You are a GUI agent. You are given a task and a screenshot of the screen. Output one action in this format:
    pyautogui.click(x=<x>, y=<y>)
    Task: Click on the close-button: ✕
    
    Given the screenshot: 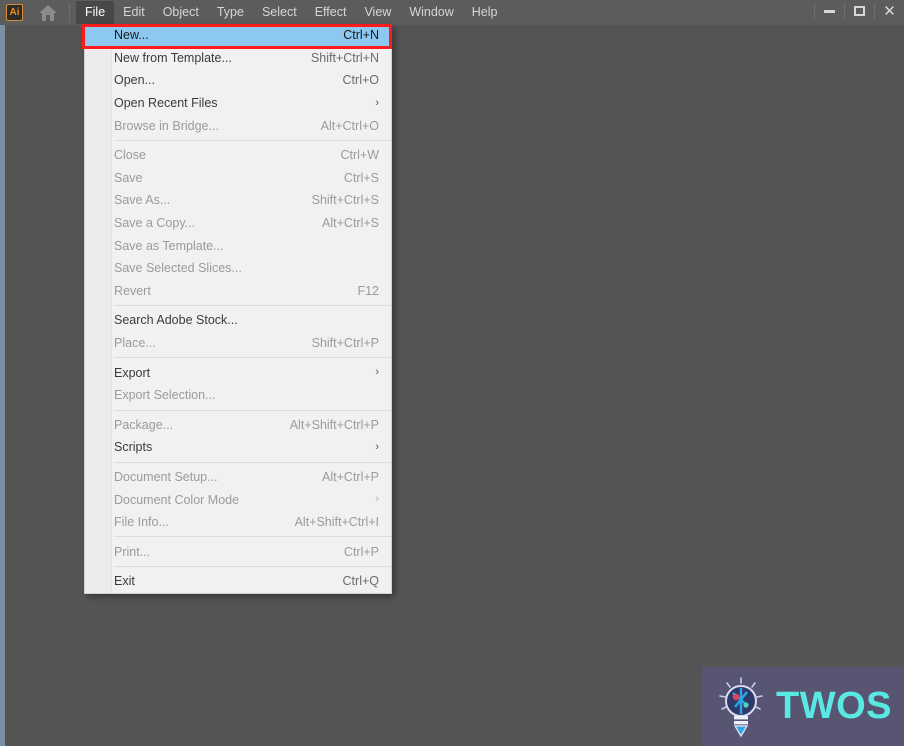 What is the action you would take?
    pyautogui.click(x=889, y=11)
    